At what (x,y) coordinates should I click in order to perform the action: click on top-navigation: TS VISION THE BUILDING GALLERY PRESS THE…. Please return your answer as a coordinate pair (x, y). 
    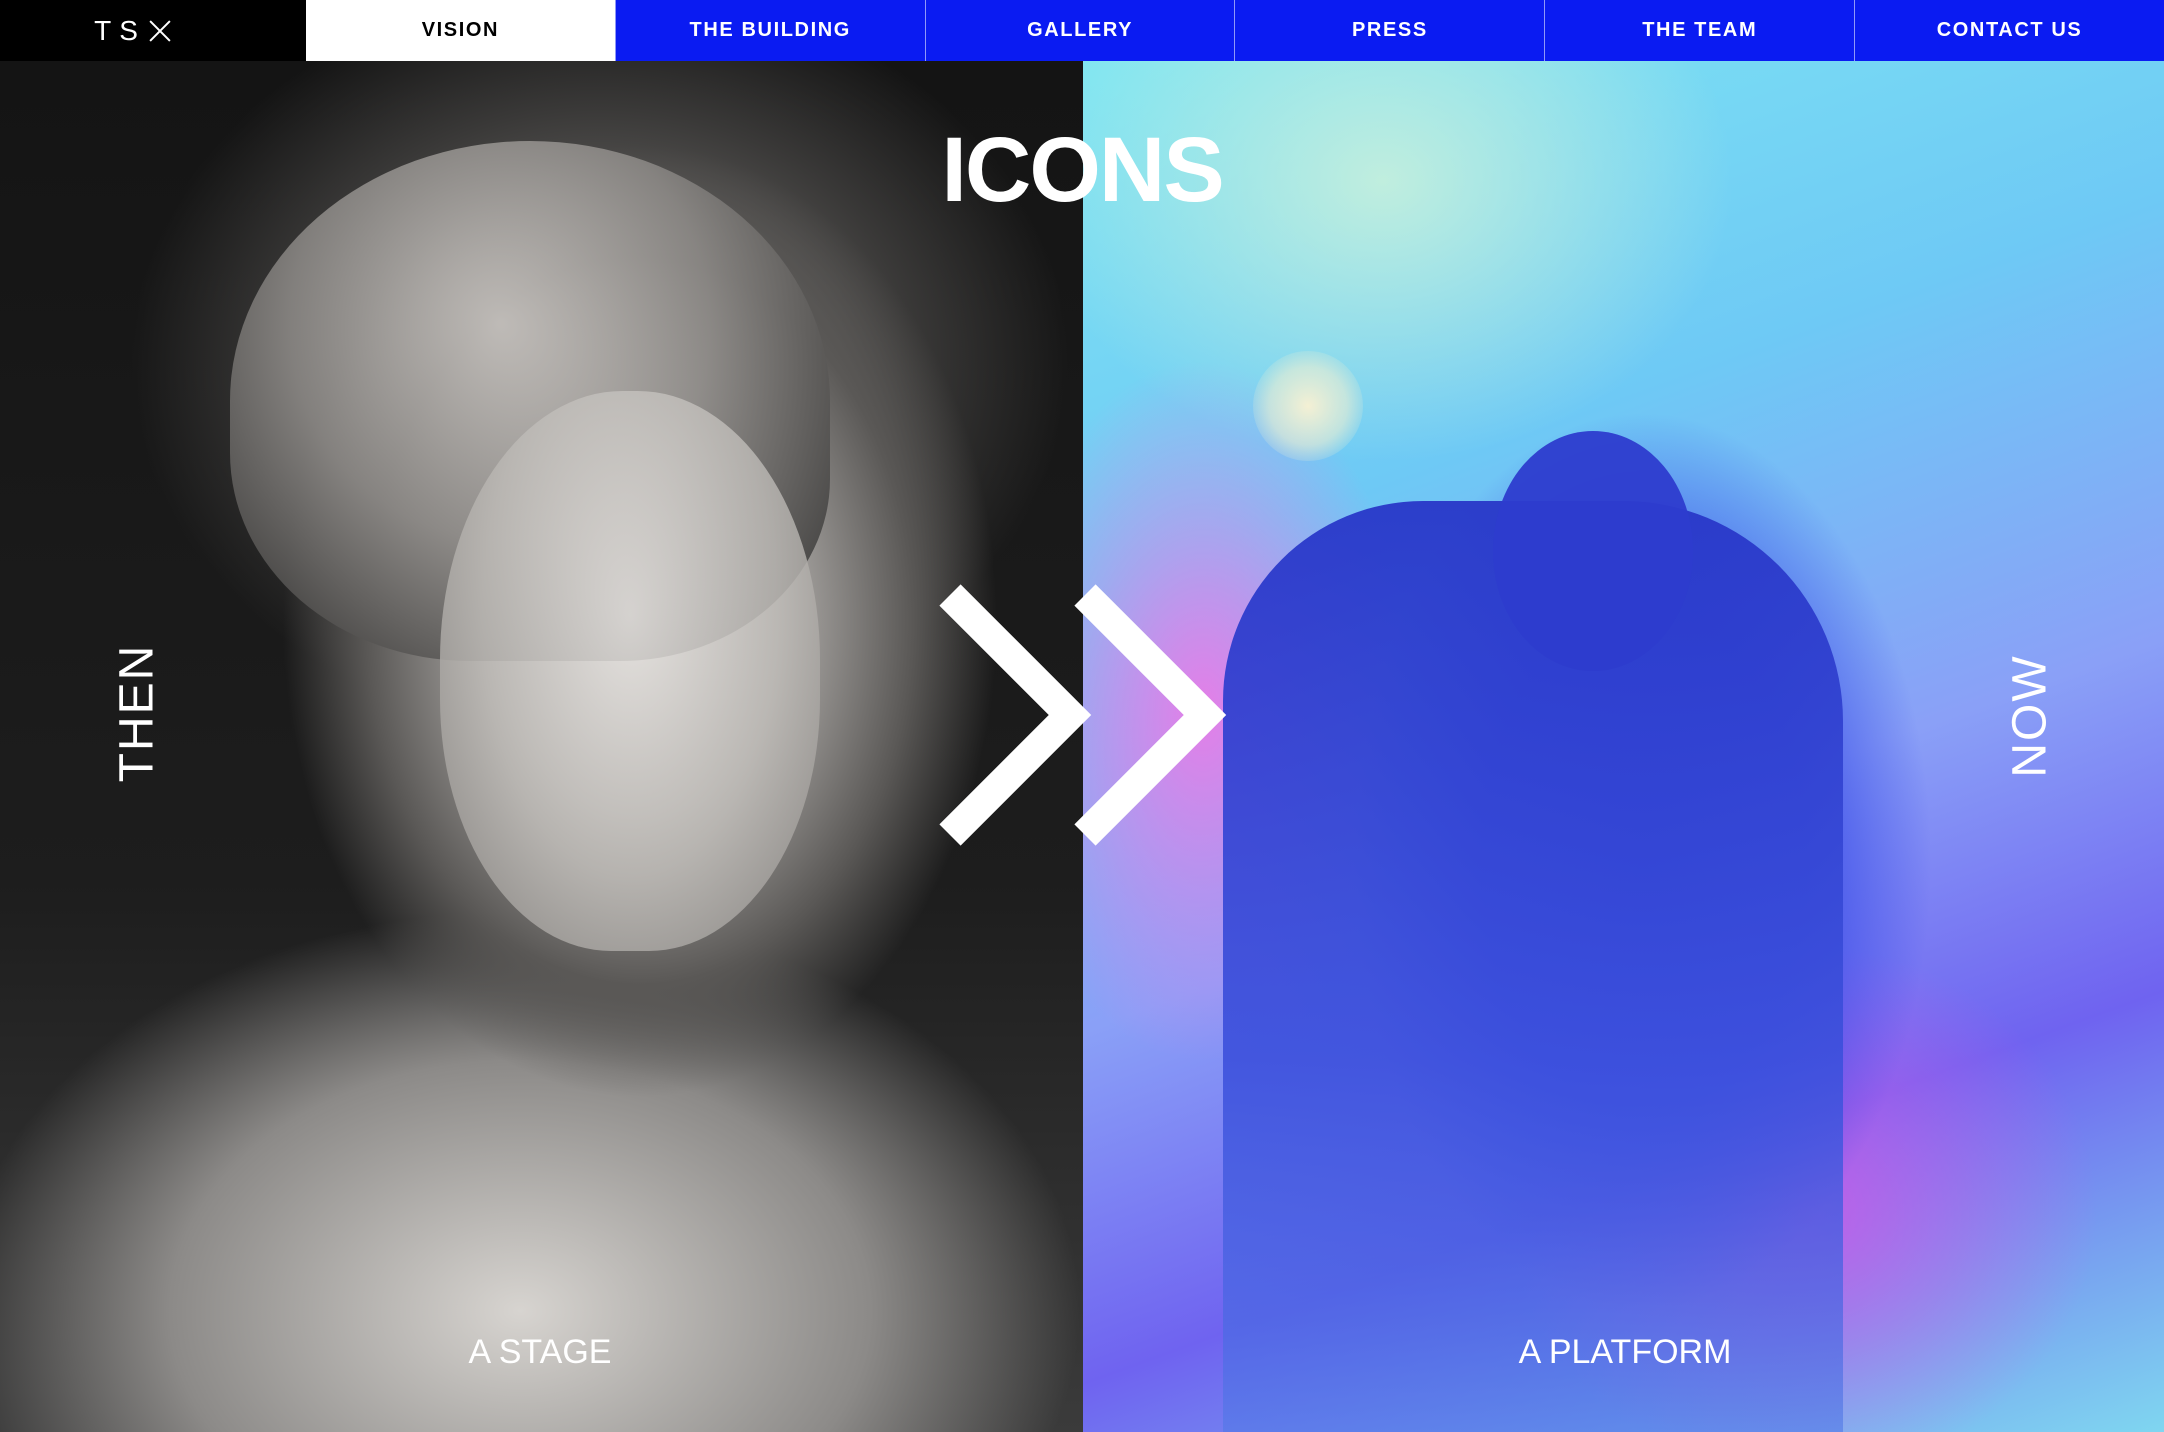
    Looking at the image, I should click on (1082, 30).